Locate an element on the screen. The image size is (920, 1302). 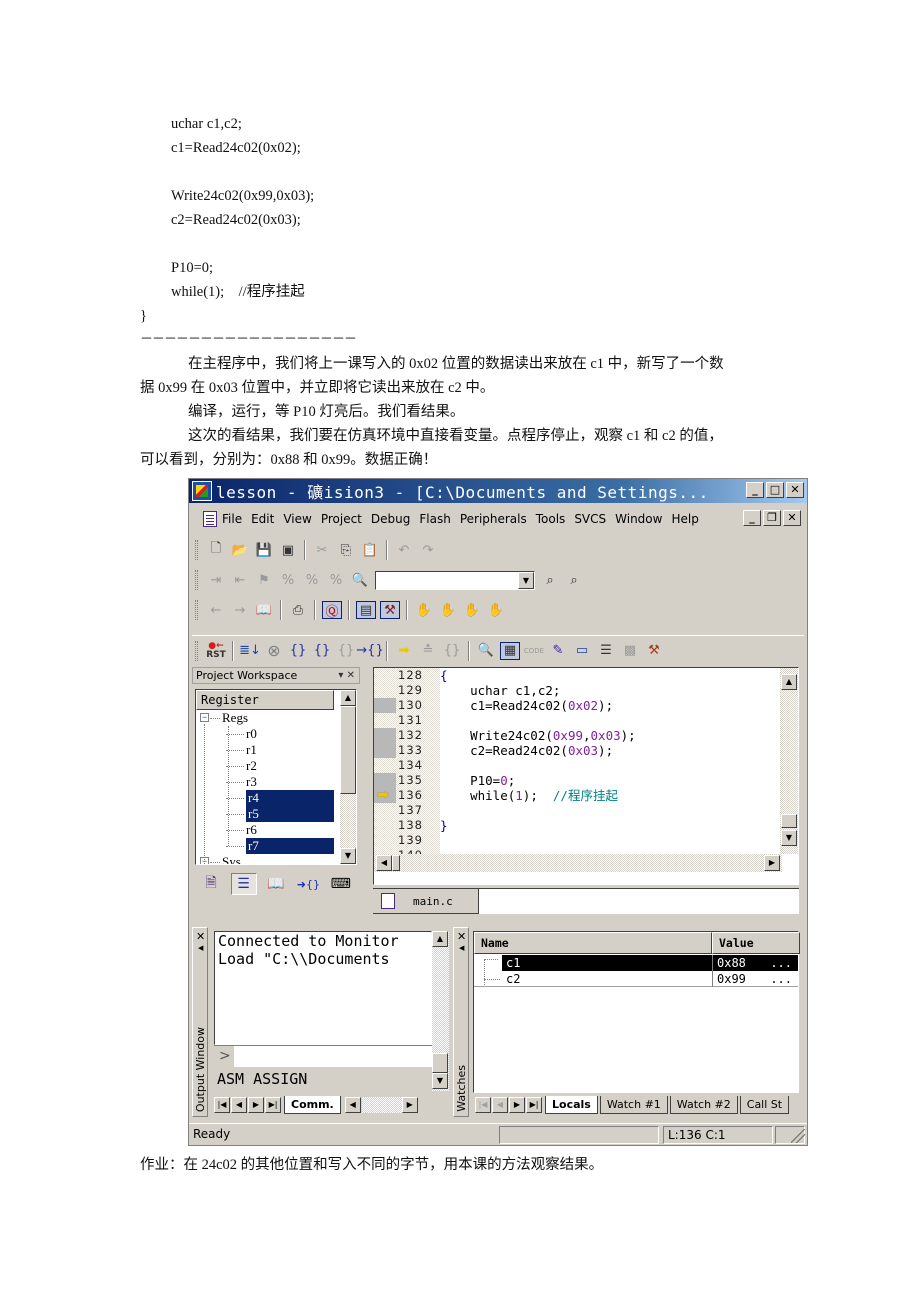
cut-icon: ✂ is located at coordinates (322, 550).